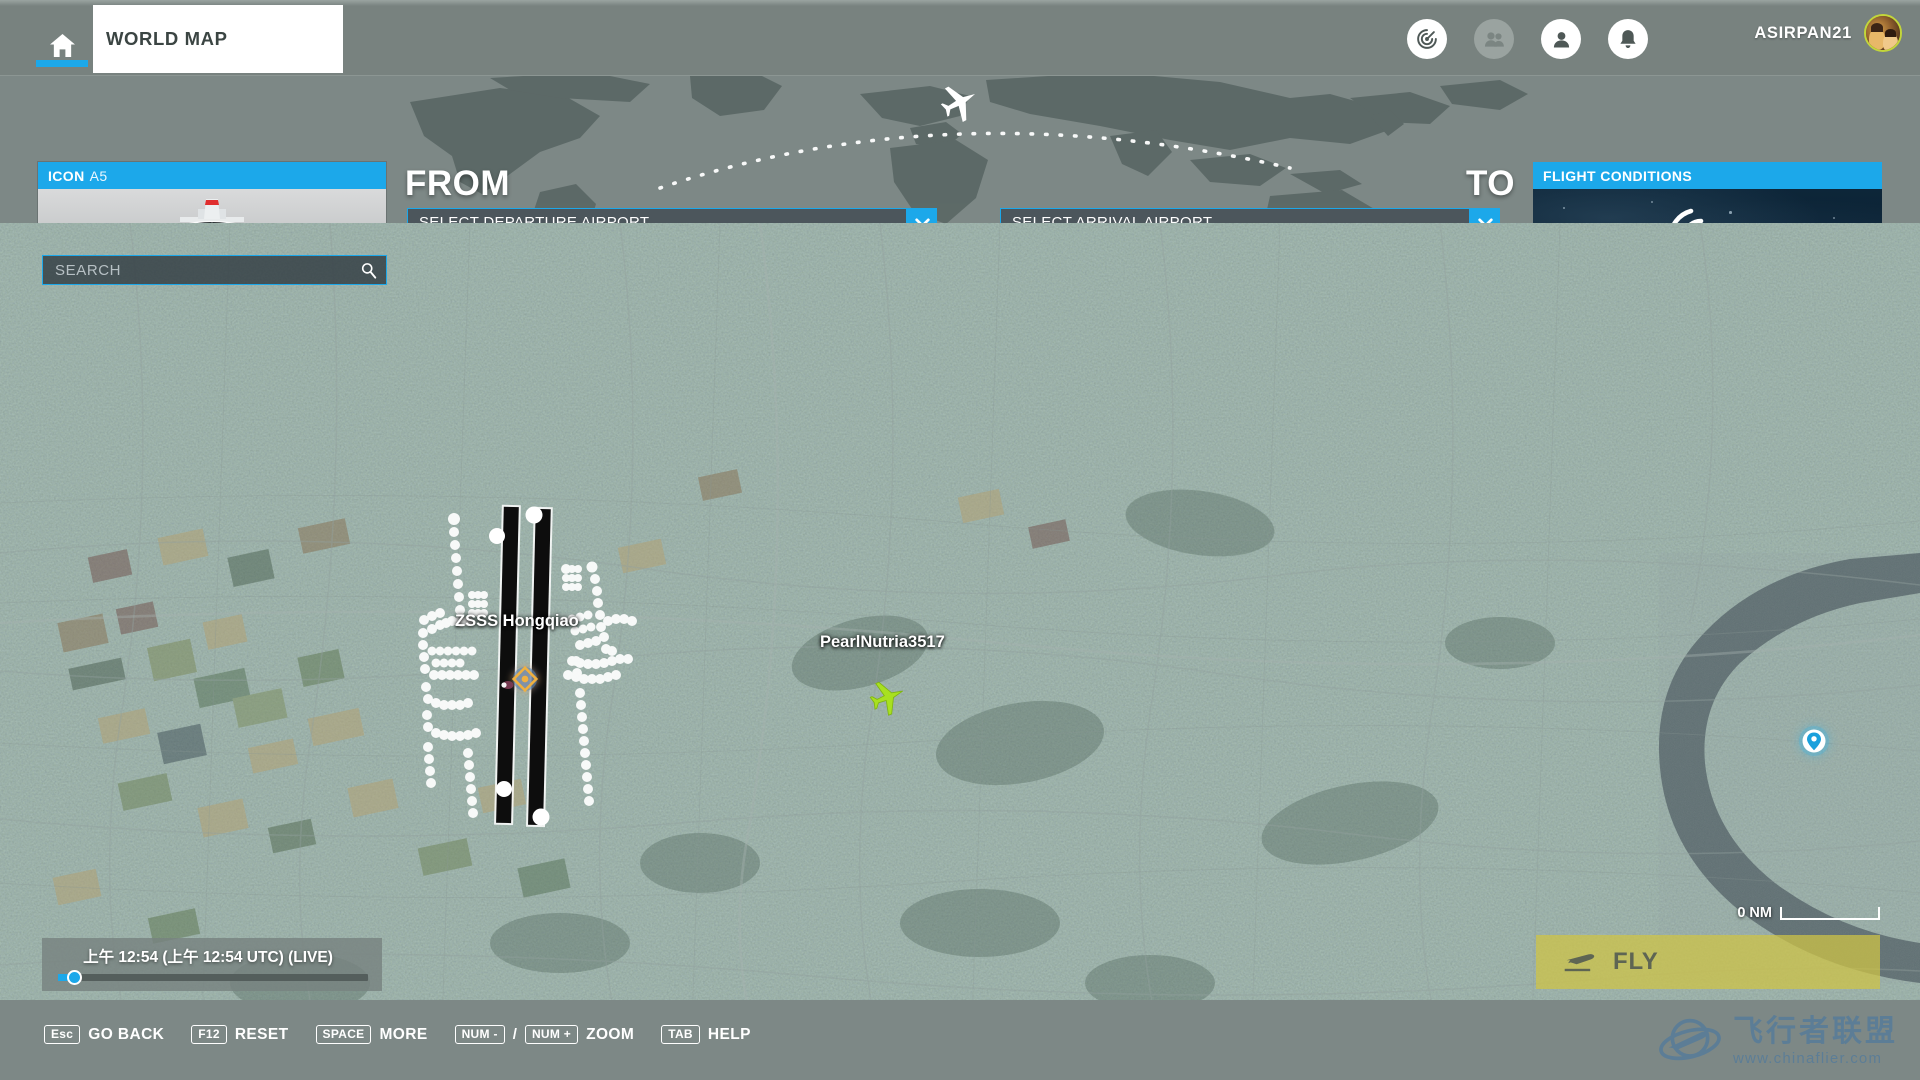 The image size is (1920, 1080). I want to click on point-of-interest-pin-icon, so click(1814, 741).